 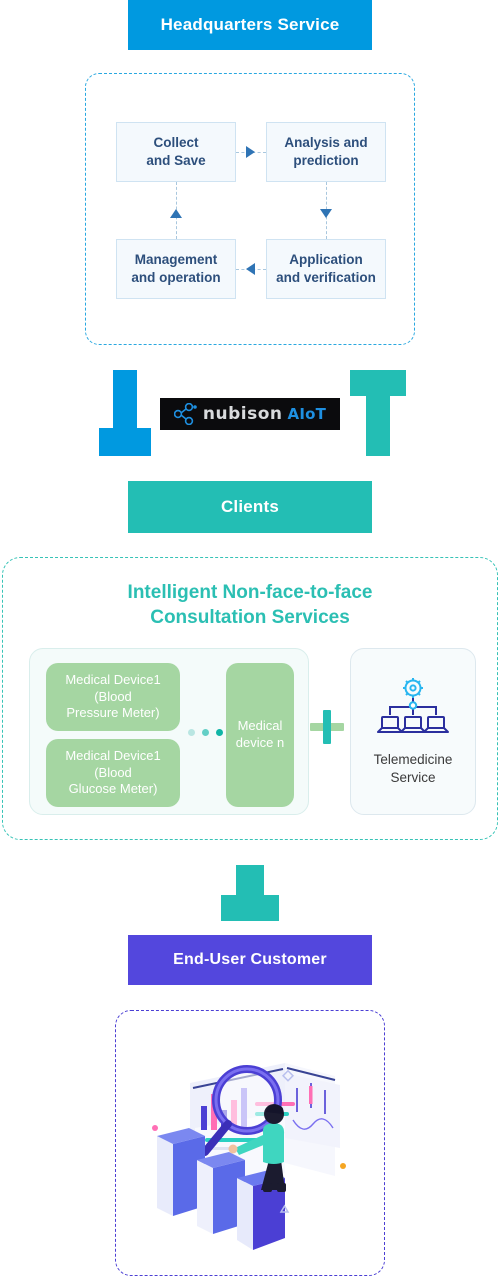 What do you see at coordinates (176, 269) in the screenshot?
I see `flow-box-management-and-operation: Management and operation` at bounding box center [176, 269].